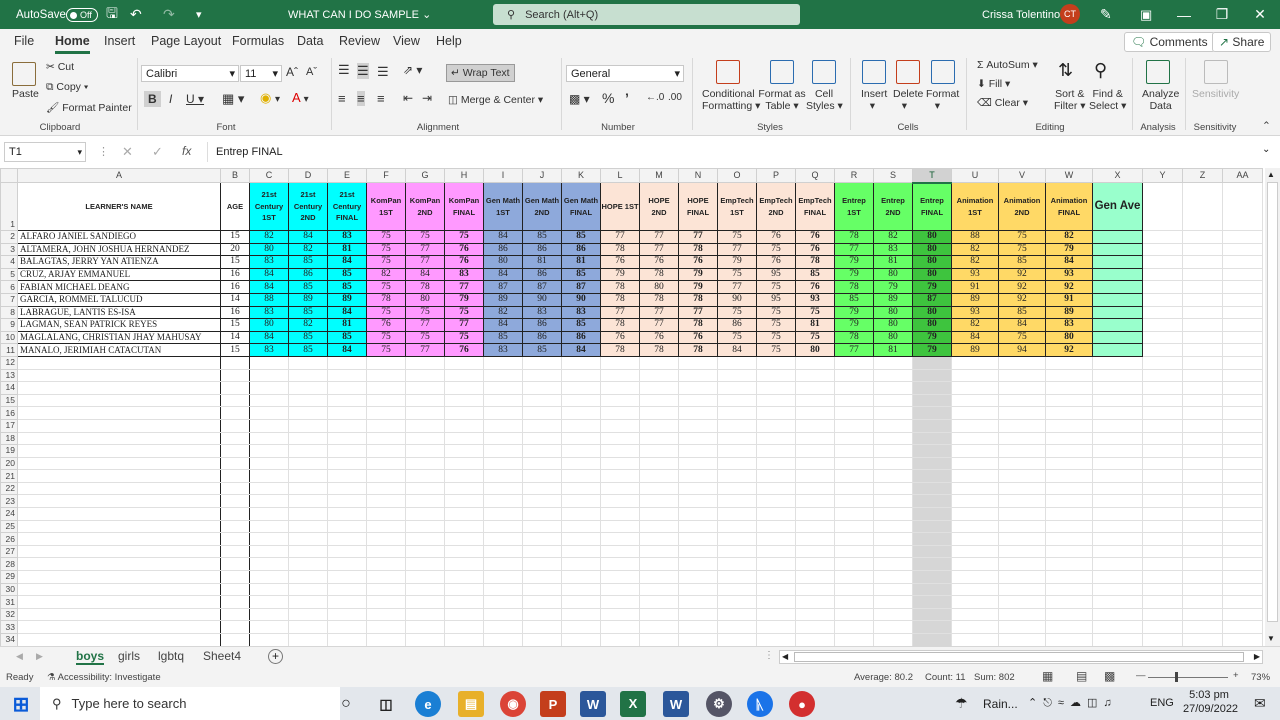 Image resolution: width=1280 pixels, height=720 pixels. What do you see at coordinates (1266, 126) in the screenshot?
I see `collapse-ribbon-icon: ⌃` at bounding box center [1266, 126].